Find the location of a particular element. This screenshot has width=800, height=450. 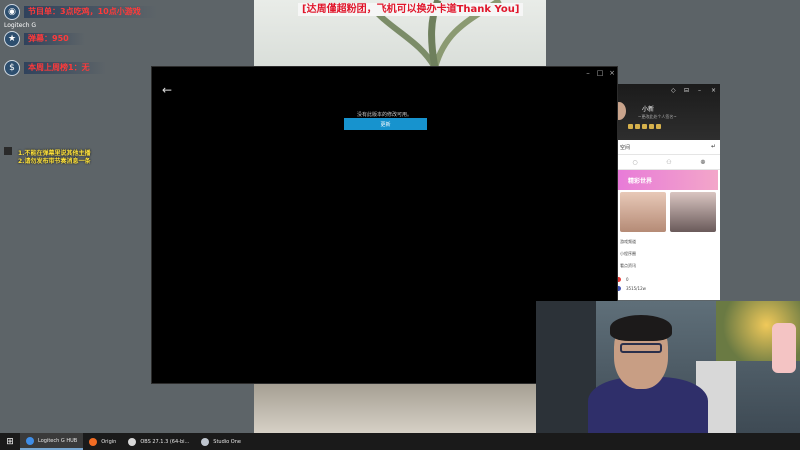

cam-bear-figure is located at coordinates (784, 348).